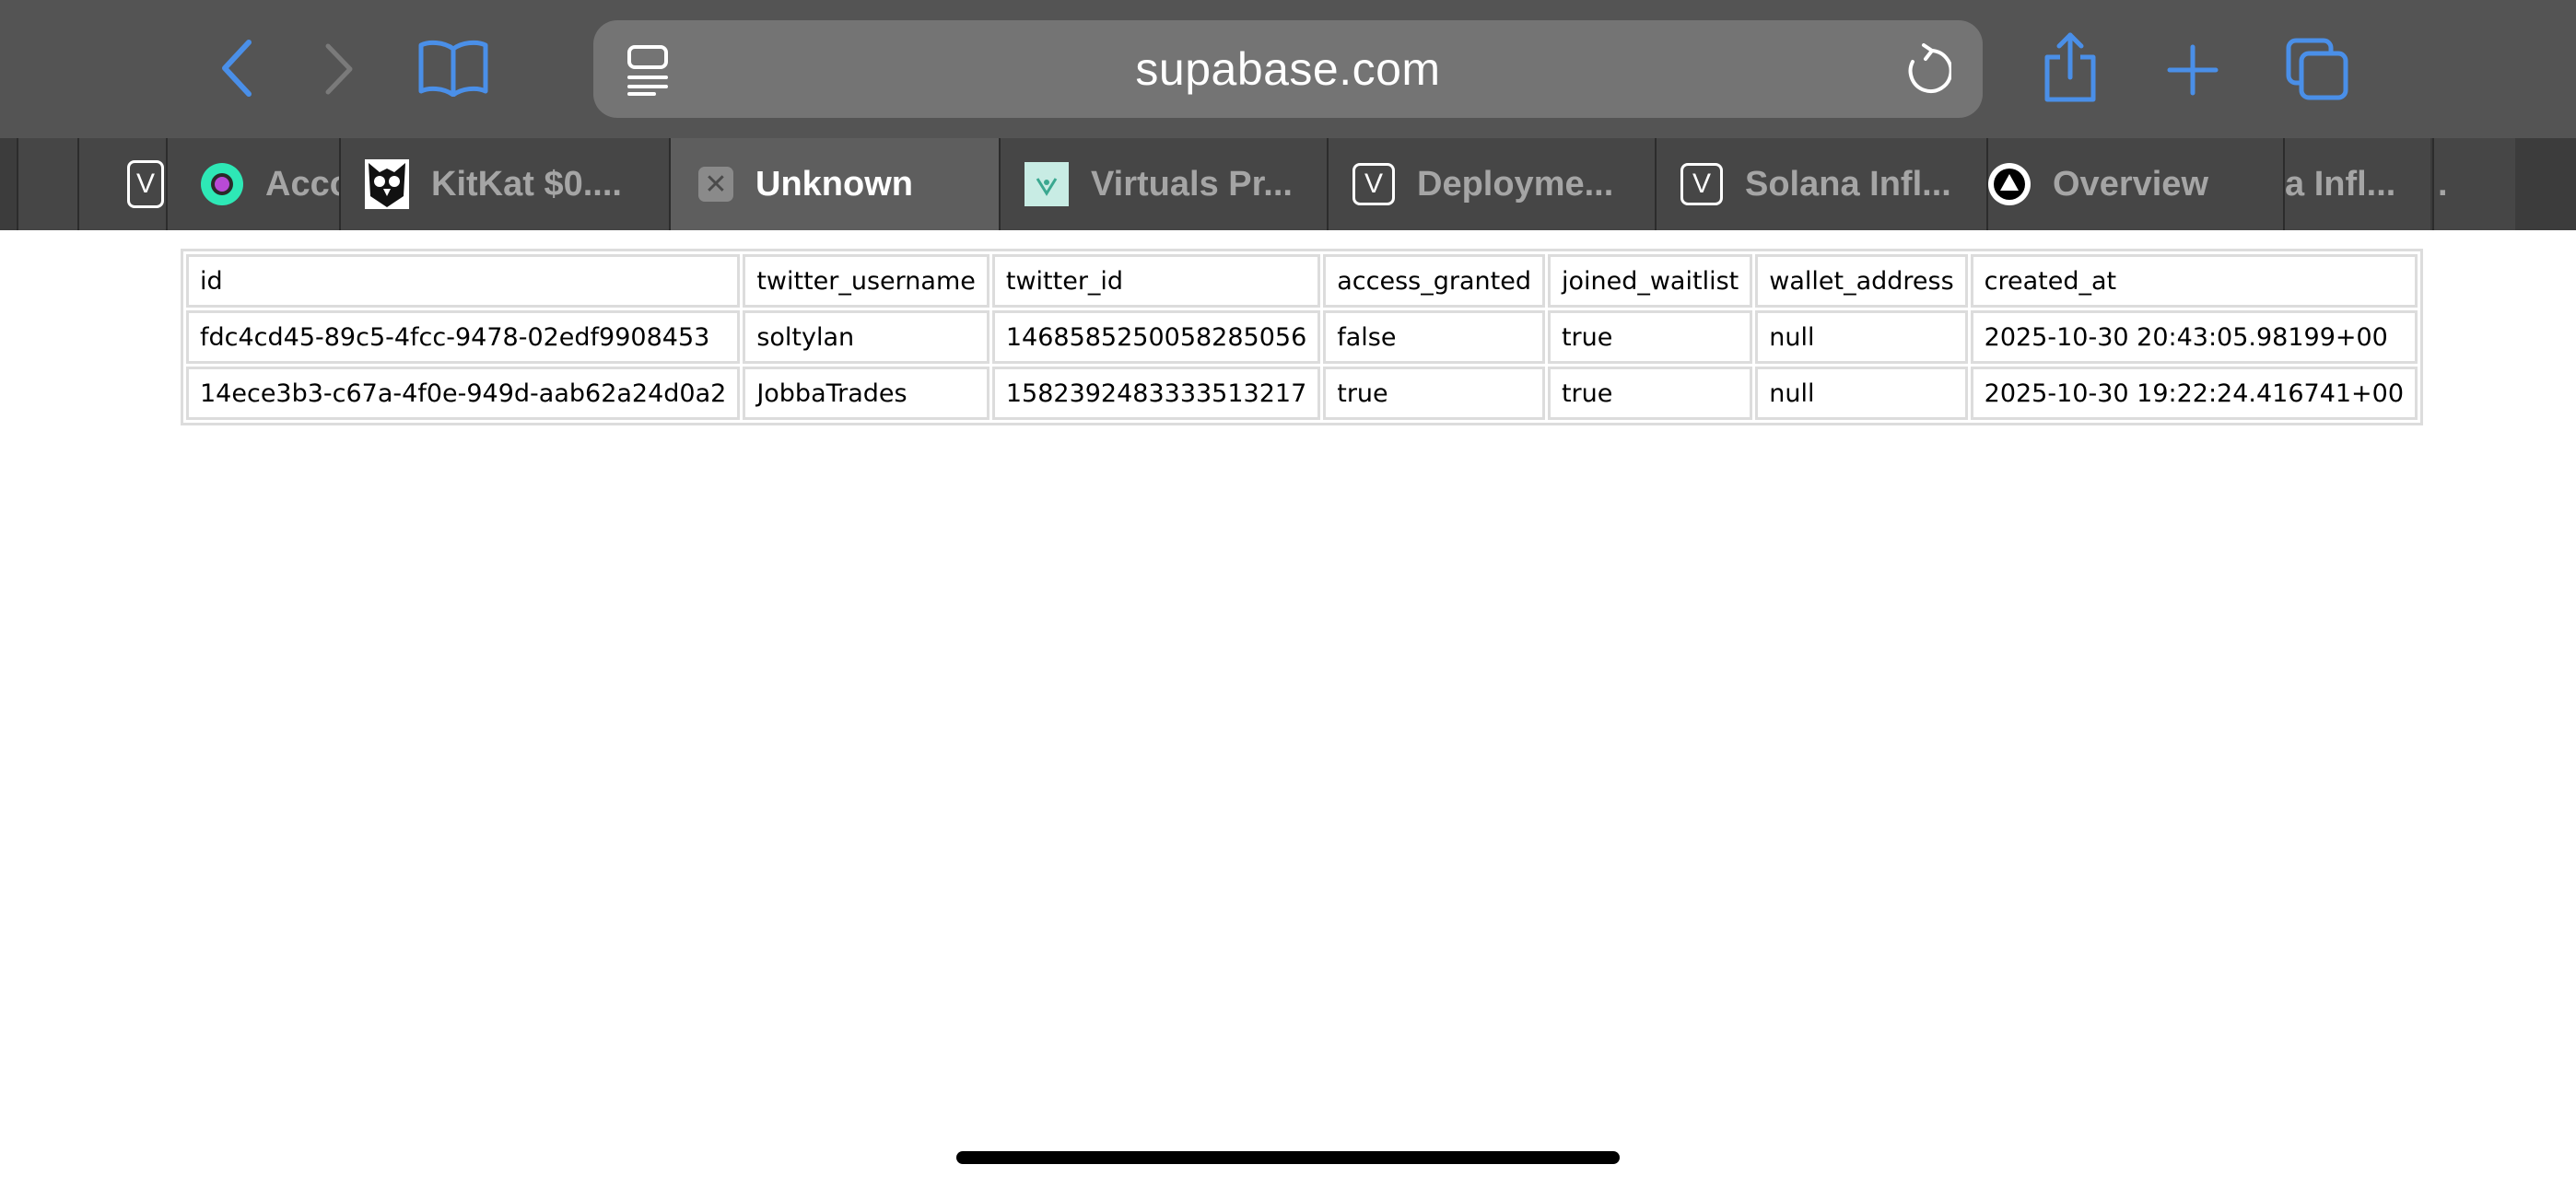 The image size is (2576, 1188). I want to click on tab-2: Acco, so click(258, 184).